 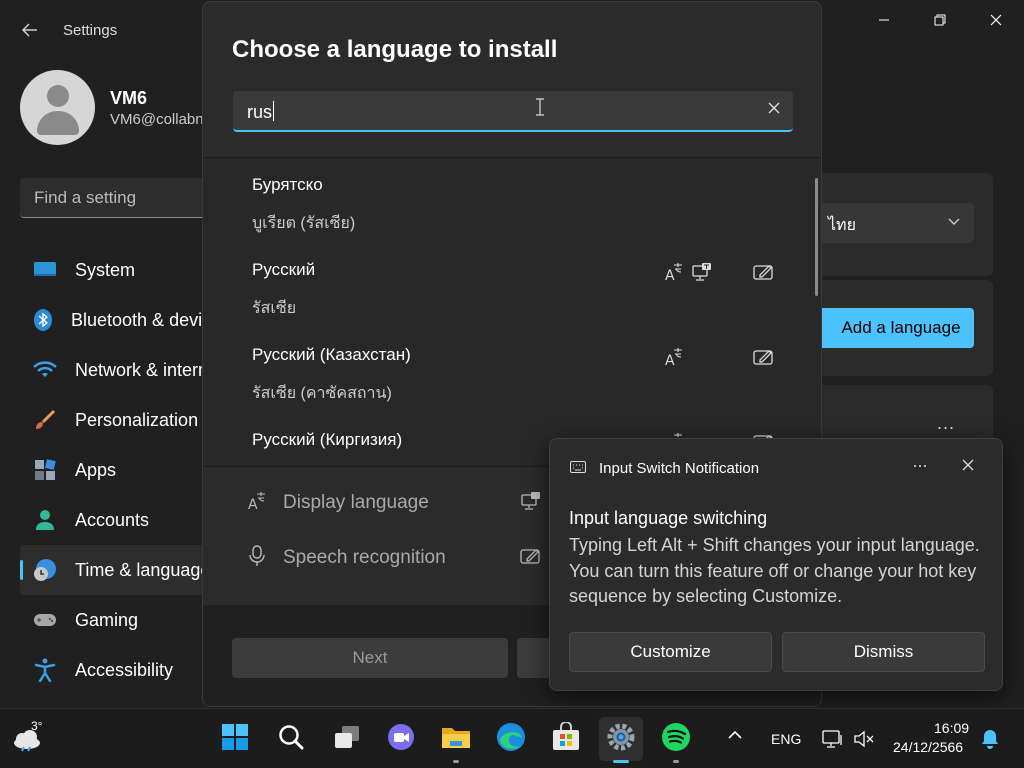 I want to click on language-native-name: รัสเซีย, so click(x=274, y=308).